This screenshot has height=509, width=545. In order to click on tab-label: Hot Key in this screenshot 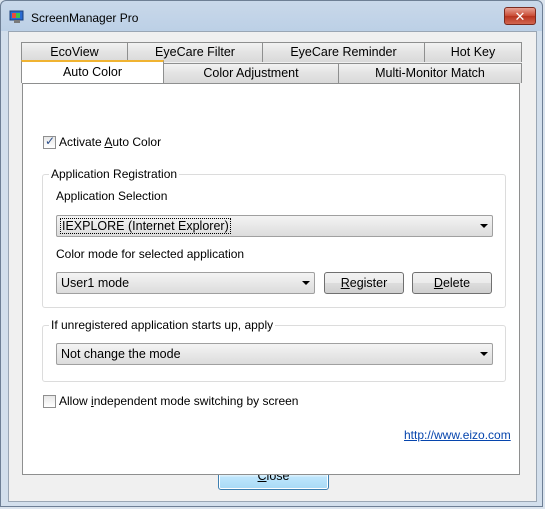, I will do `click(473, 52)`.